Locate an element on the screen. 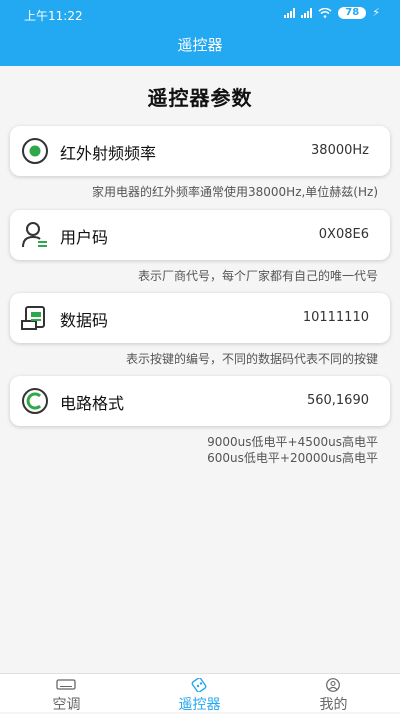  status-time: 上午11:22 is located at coordinates (53, 16).